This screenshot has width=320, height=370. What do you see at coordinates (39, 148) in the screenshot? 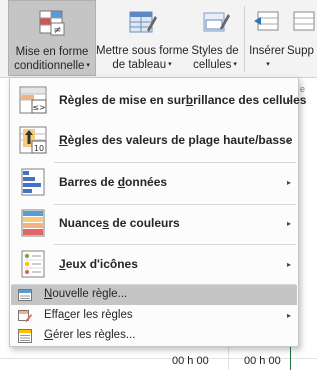
I see `svg-text: 10` at bounding box center [39, 148].